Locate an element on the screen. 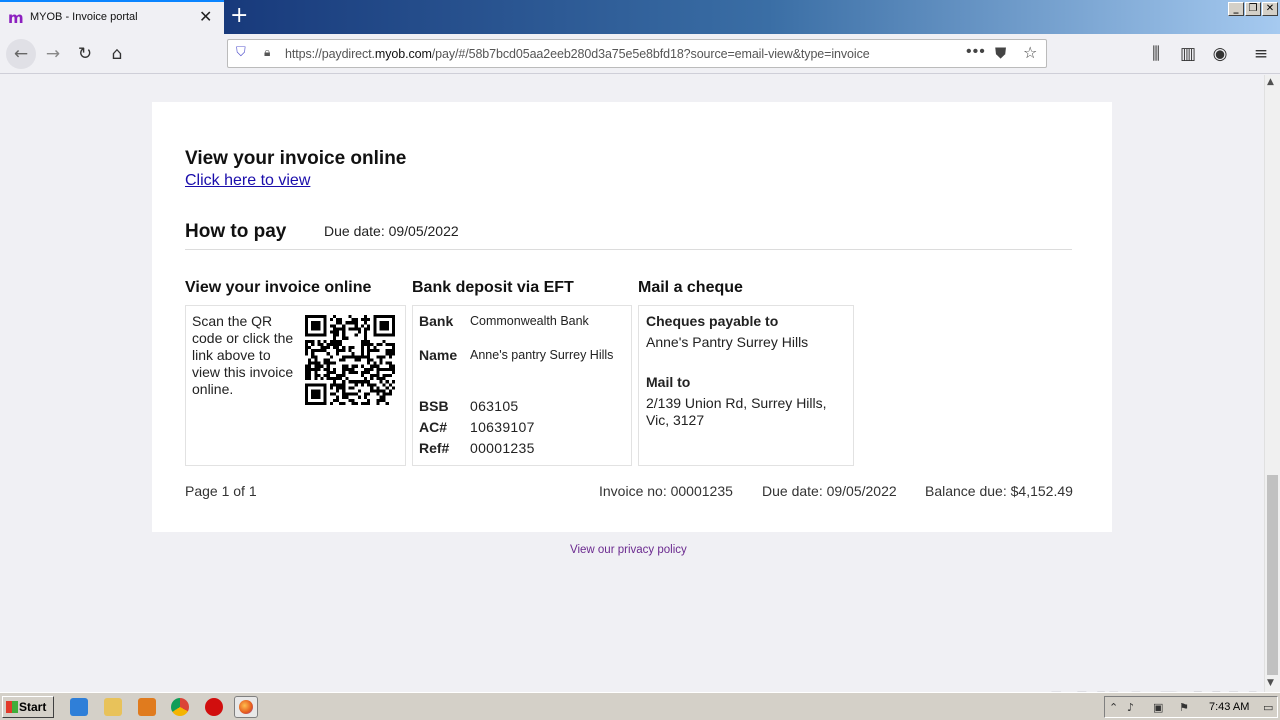 This screenshot has width=1280, height=720. privacy-policy-link: View our privacy policy is located at coordinates (628, 550).